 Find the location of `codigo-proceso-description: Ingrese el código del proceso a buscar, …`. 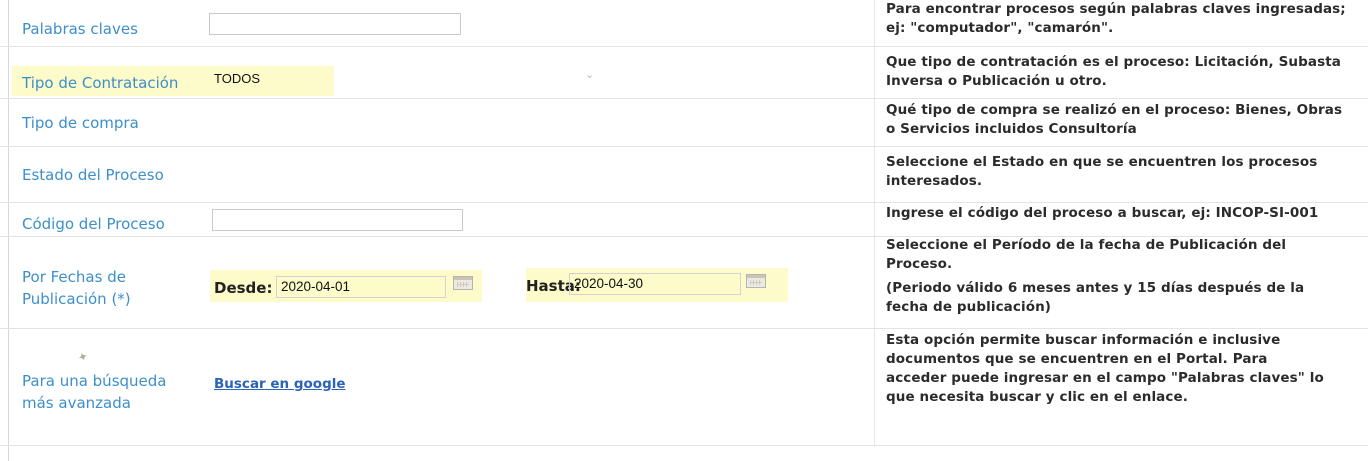

codigo-proceso-description: Ingrese el código del proceso a buscar, … is located at coordinates (1102, 213).